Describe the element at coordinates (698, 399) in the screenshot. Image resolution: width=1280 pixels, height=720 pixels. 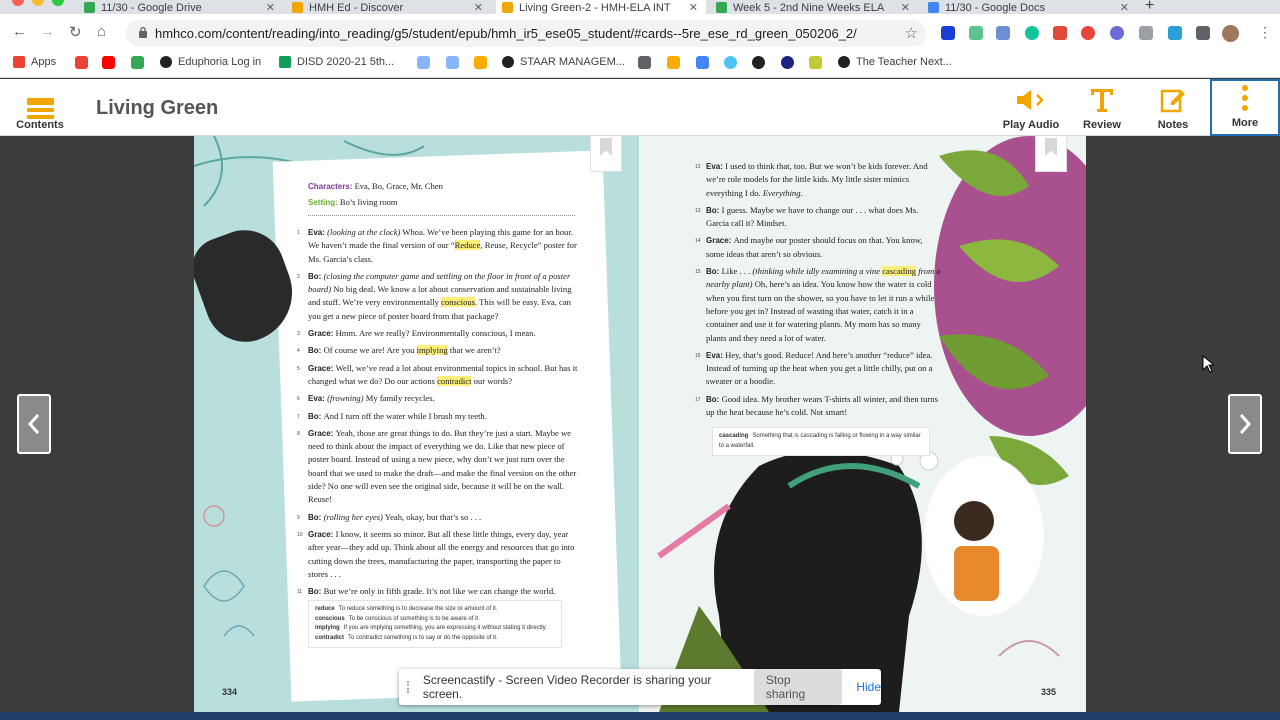
I see `line-number: 17` at that location.